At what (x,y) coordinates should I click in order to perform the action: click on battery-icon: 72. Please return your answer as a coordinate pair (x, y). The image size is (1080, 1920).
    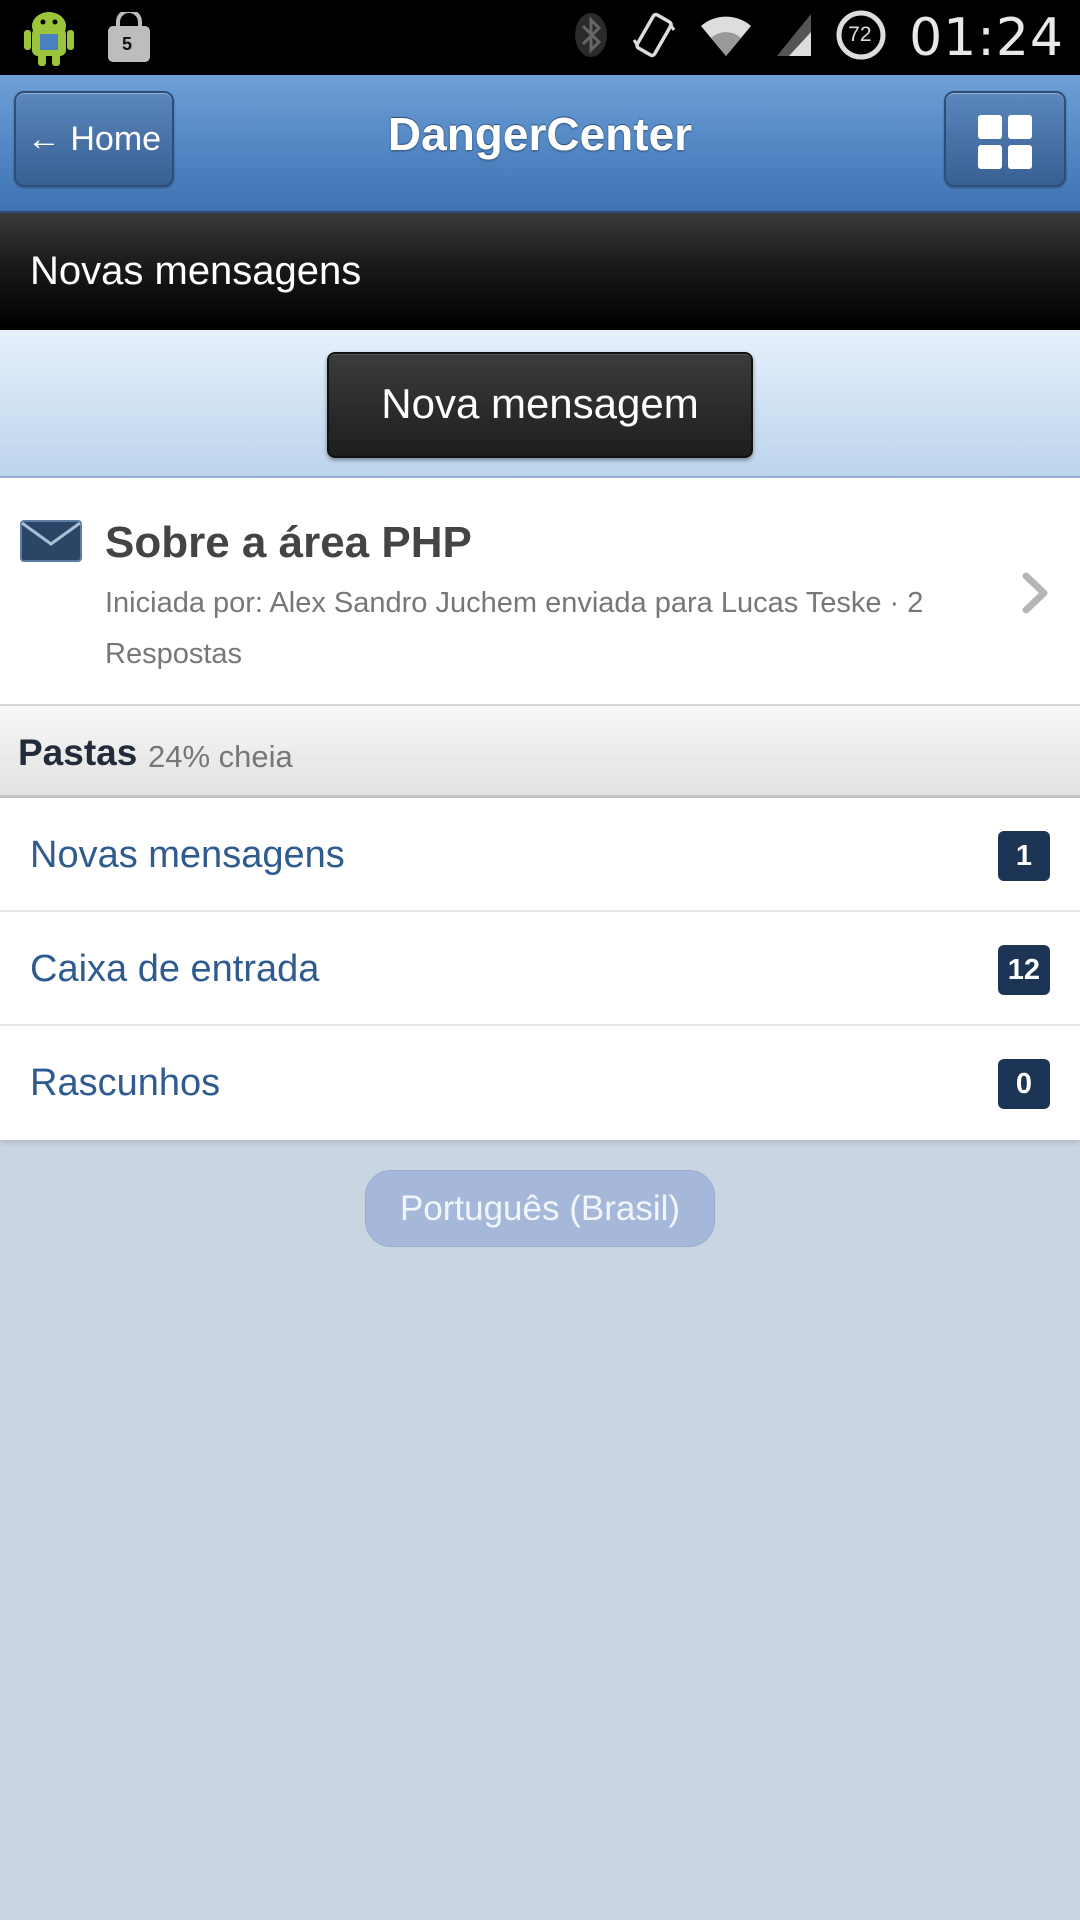
    Looking at the image, I should click on (861, 37).